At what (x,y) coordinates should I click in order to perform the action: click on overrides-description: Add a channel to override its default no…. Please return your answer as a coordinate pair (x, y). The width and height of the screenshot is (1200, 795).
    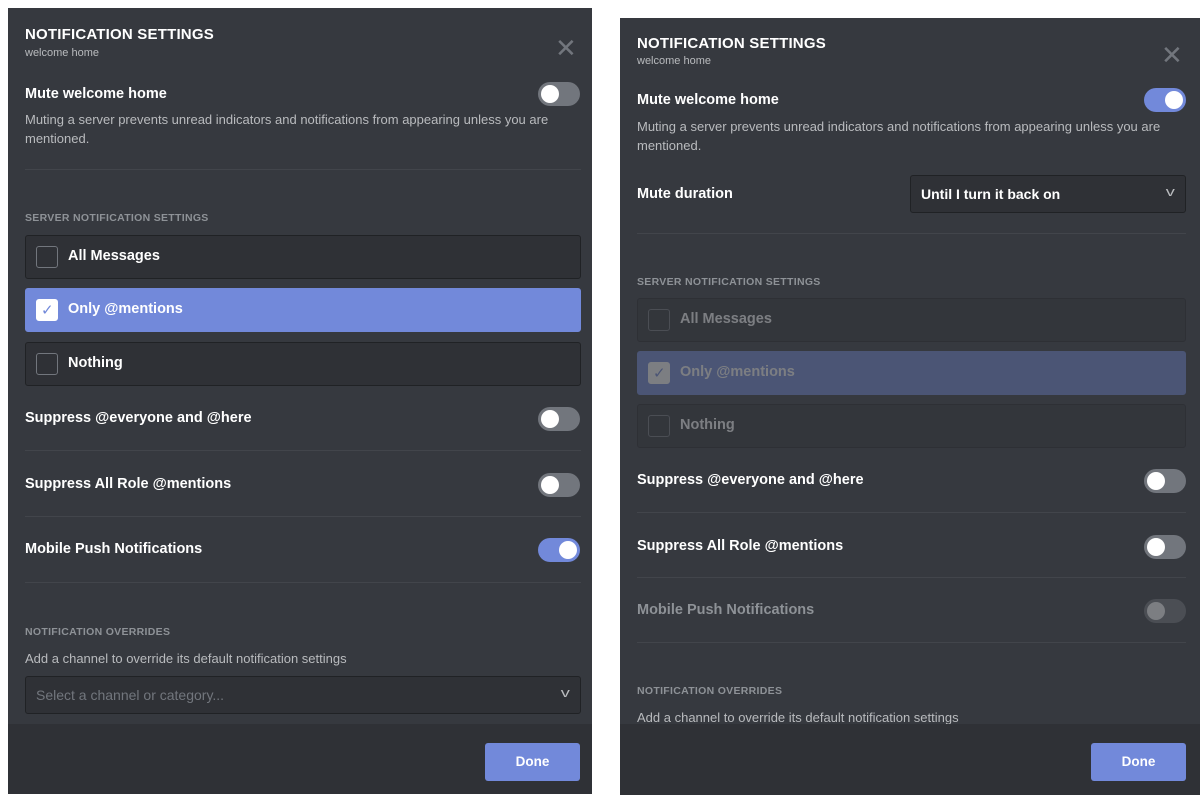
    Looking at the image, I should click on (186, 658).